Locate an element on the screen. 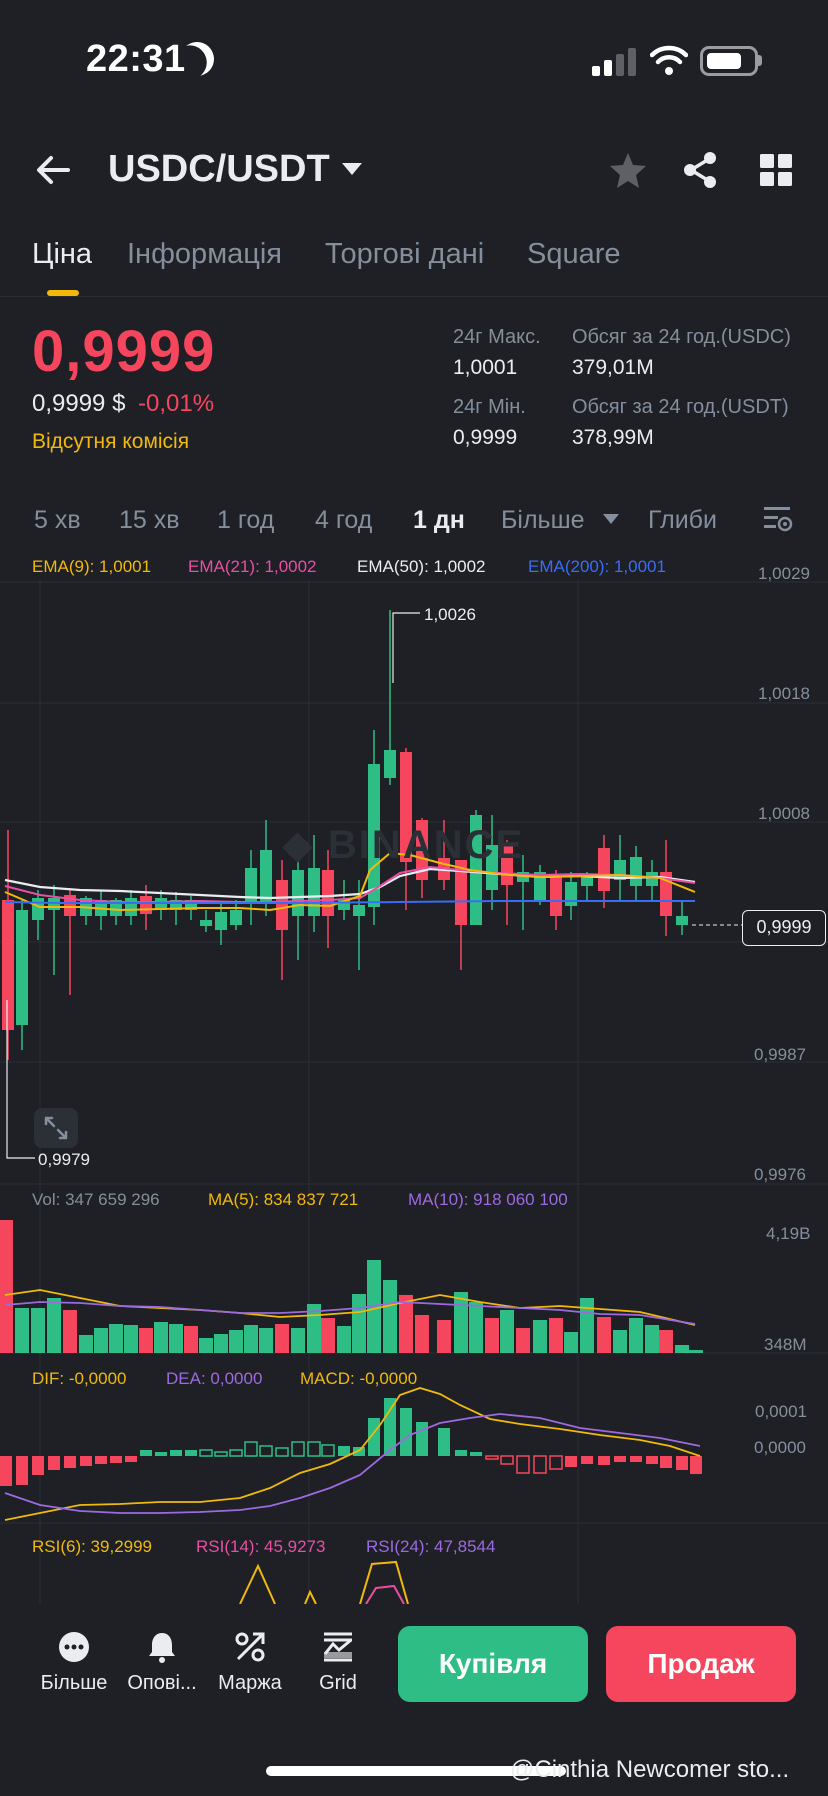  interval-5m: 5 хв is located at coordinates (57, 520).